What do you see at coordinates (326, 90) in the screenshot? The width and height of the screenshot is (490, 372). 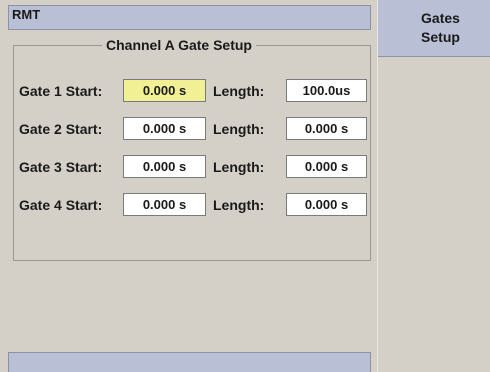 I see `gate-1-length-field: 100.0us` at bounding box center [326, 90].